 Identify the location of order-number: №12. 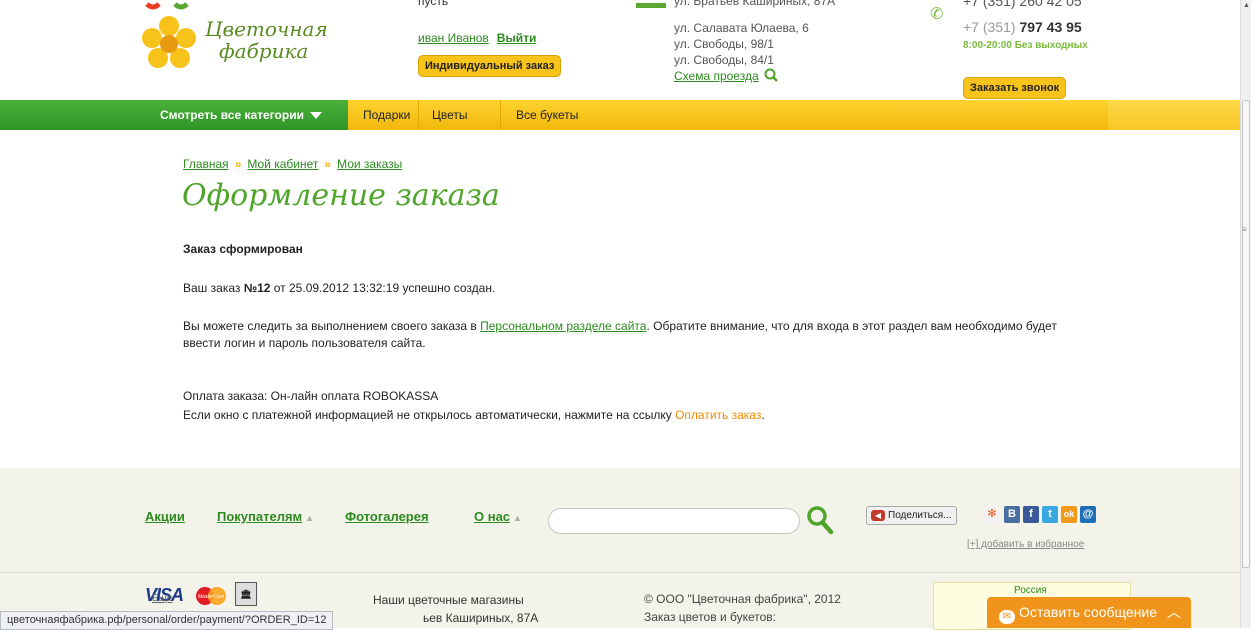
(257, 288).